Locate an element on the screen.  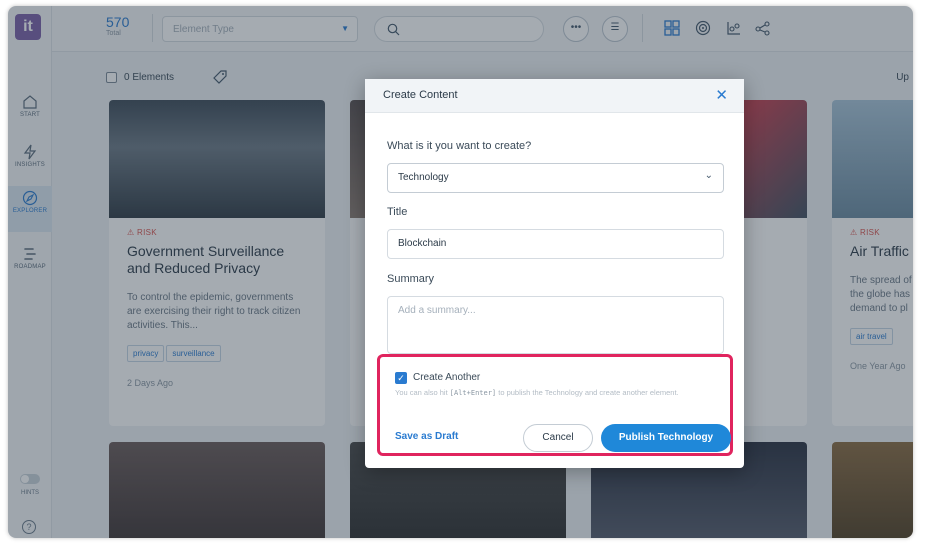
chevron-down-icon: ⌄ is located at coordinates (708, 175).